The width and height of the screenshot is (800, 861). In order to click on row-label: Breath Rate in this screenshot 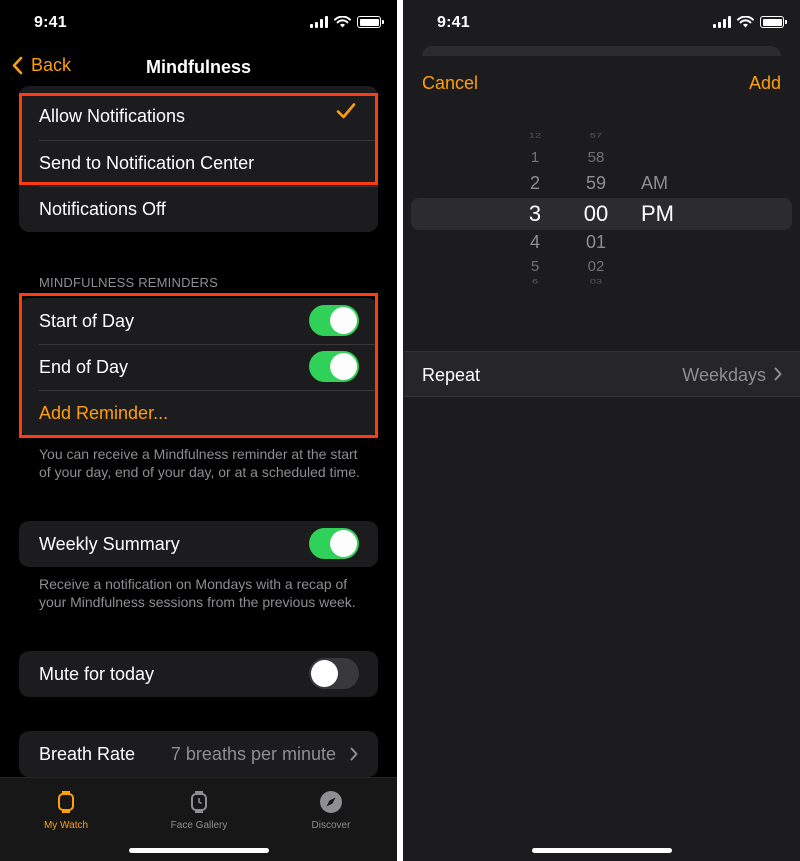, I will do `click(87, 753)`.